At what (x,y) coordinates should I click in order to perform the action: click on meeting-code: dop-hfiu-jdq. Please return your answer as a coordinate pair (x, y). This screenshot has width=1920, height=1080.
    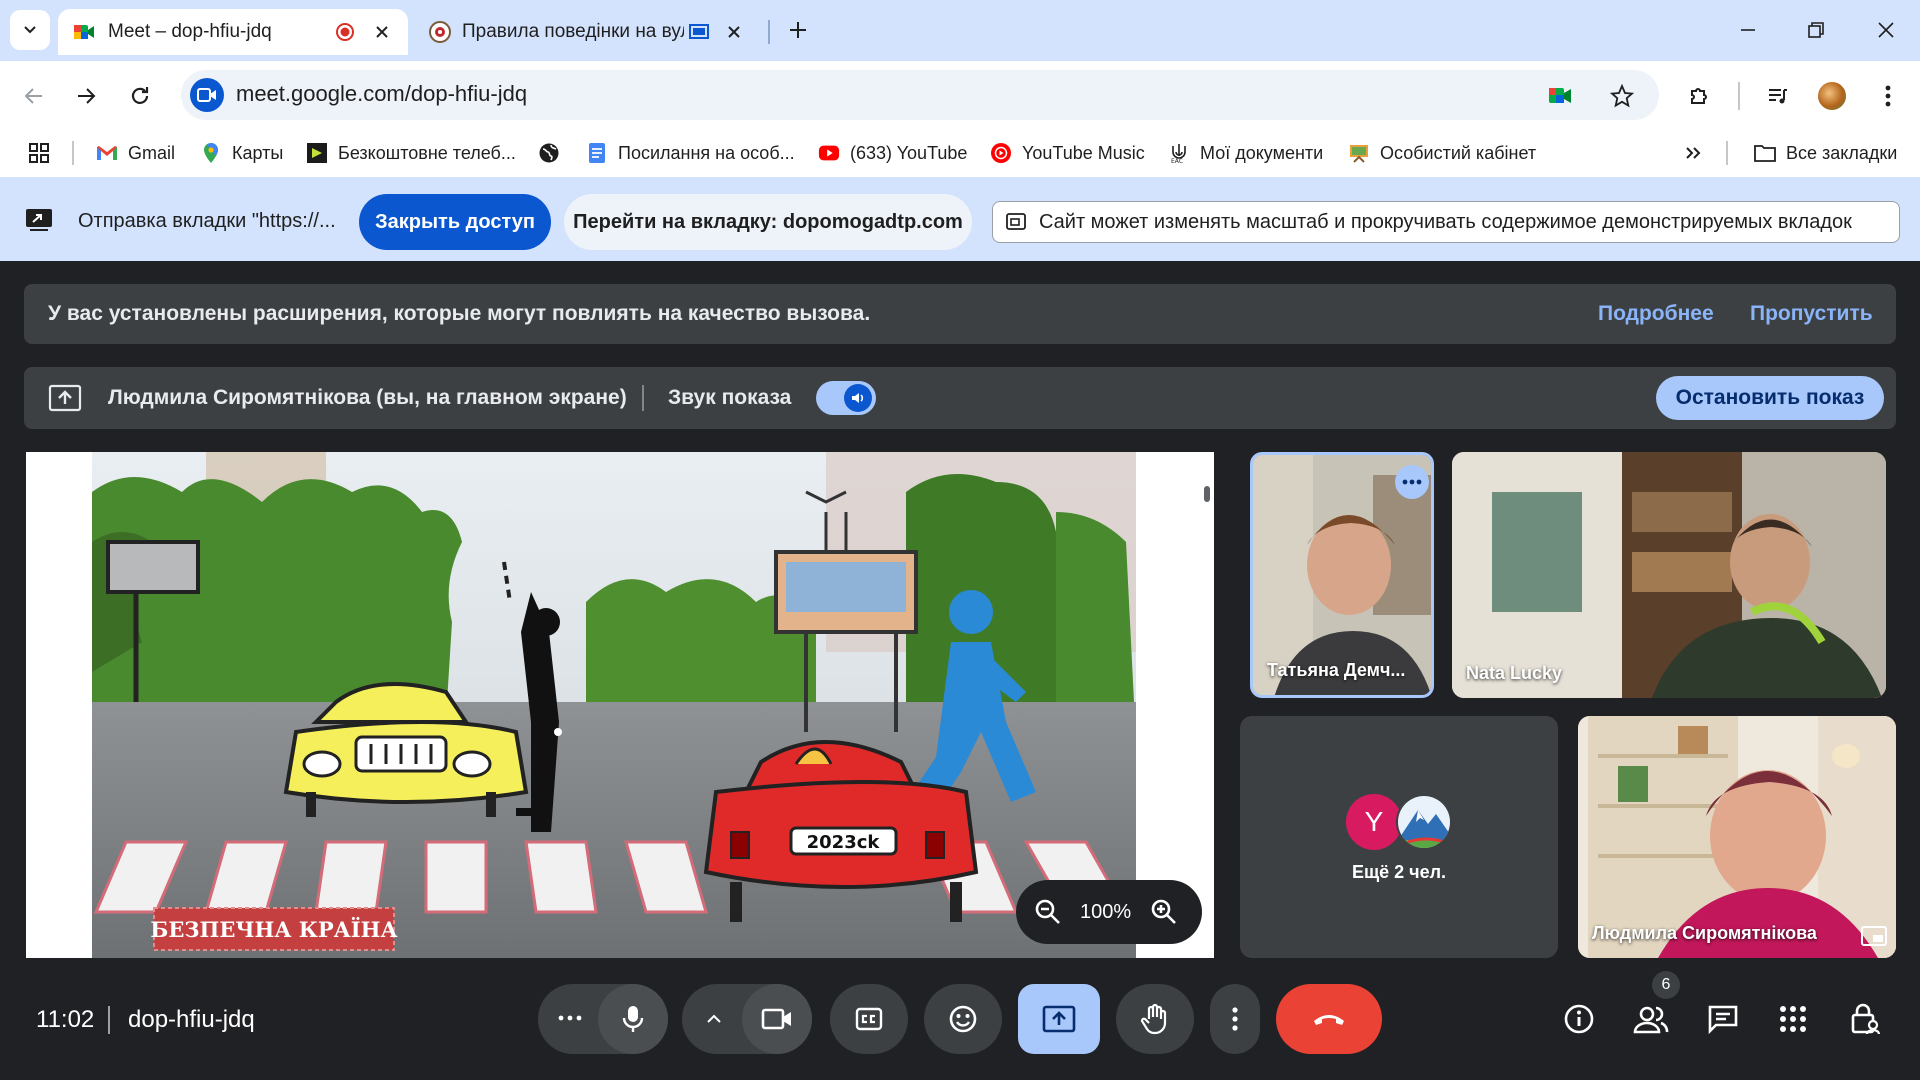
    Looking at the image, I should click on (191, 1019).